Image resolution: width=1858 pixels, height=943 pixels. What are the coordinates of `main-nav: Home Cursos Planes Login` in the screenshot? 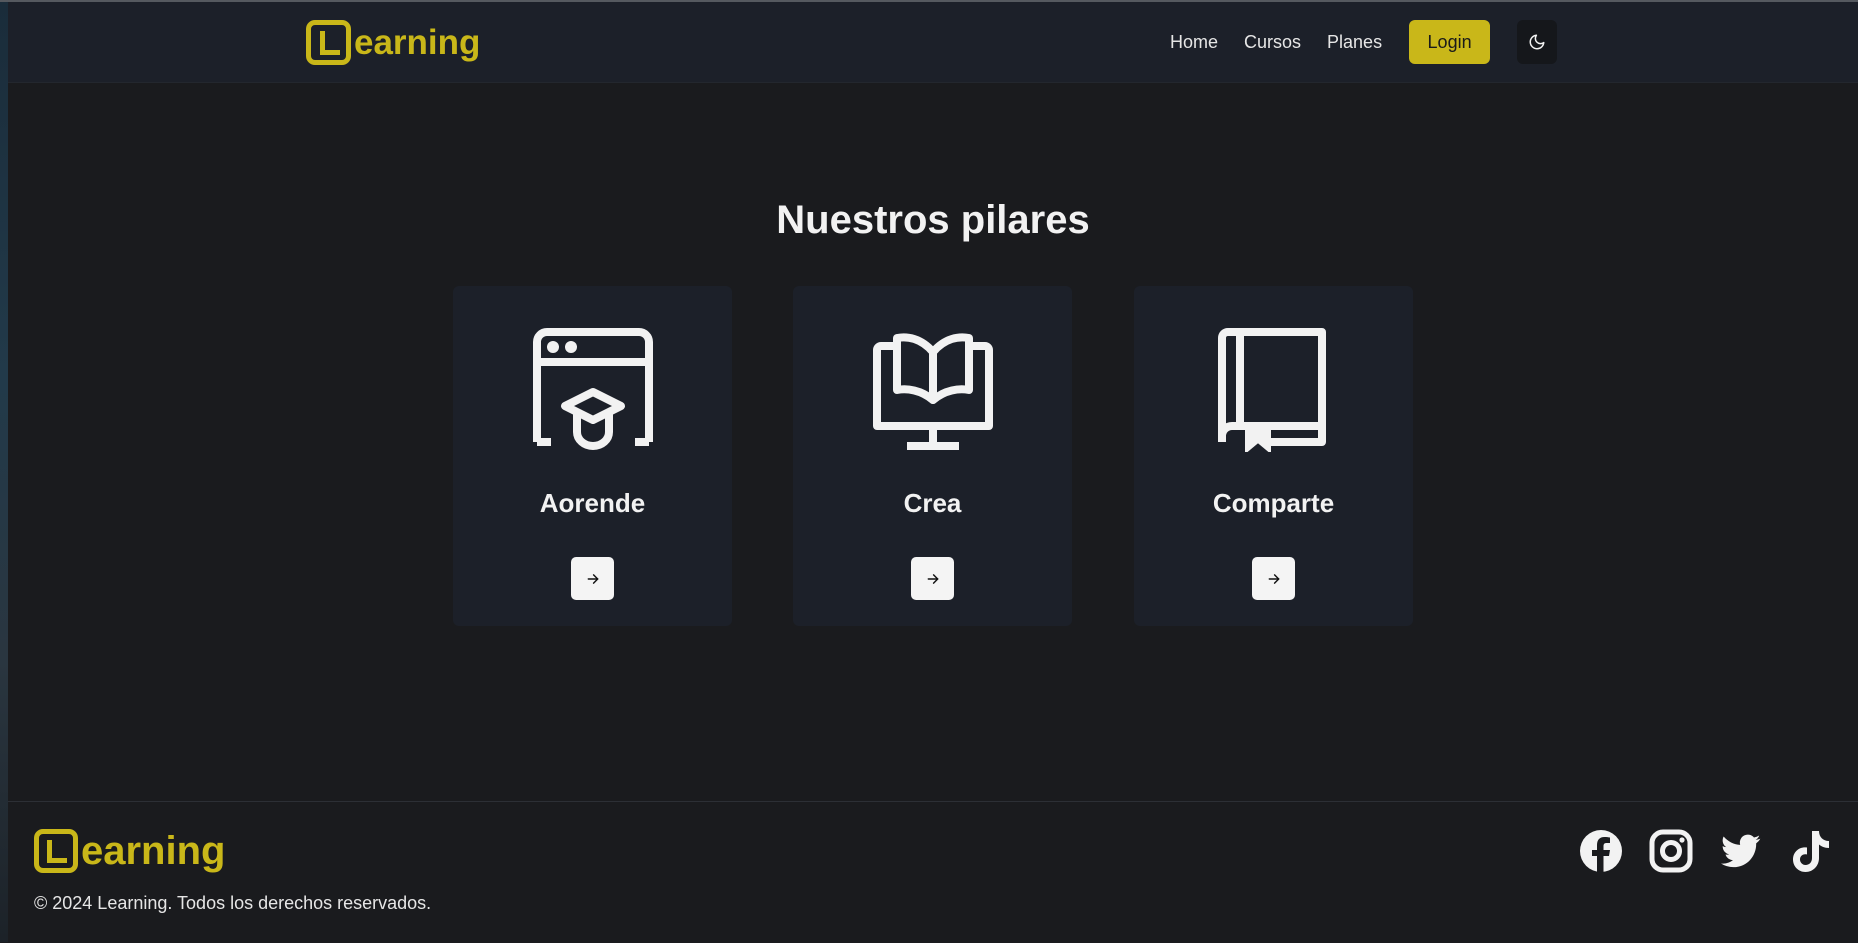 It's located at (1364, 42).